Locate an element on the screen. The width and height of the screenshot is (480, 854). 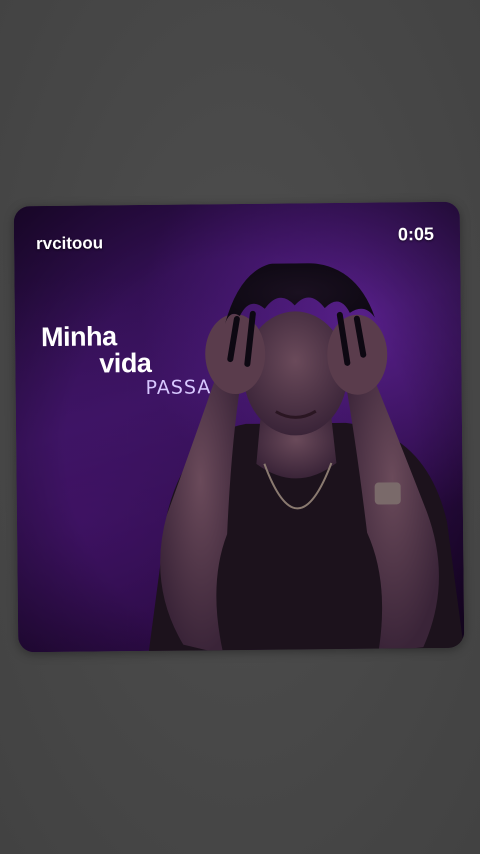
elapsed-time: 0:05 is located at coordinates (416, 234).